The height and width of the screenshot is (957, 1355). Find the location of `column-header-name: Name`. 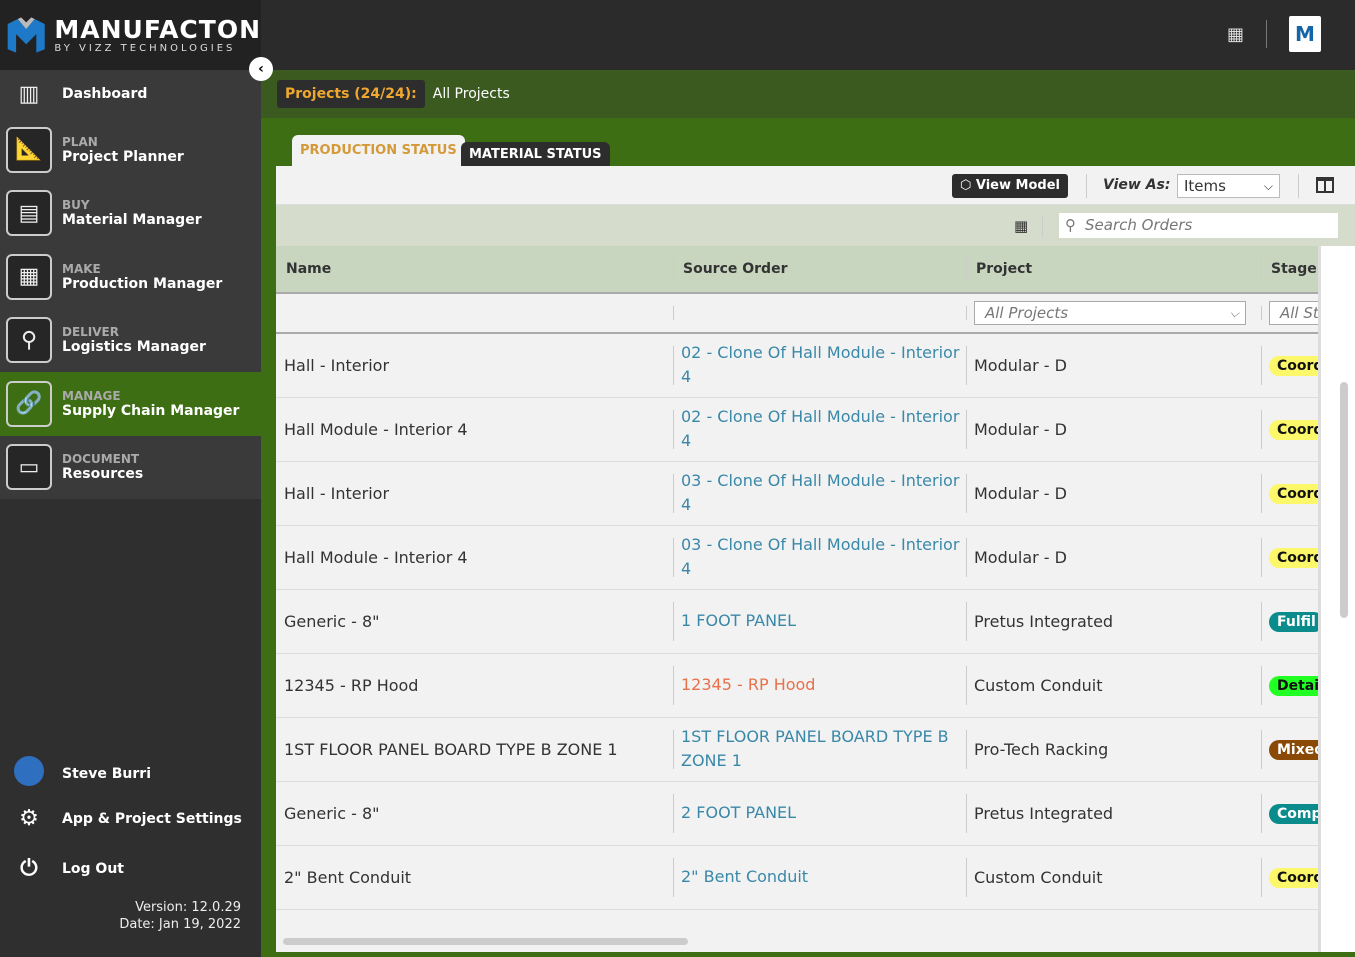

column-header-name: Name is located at coordinates (474, 270).